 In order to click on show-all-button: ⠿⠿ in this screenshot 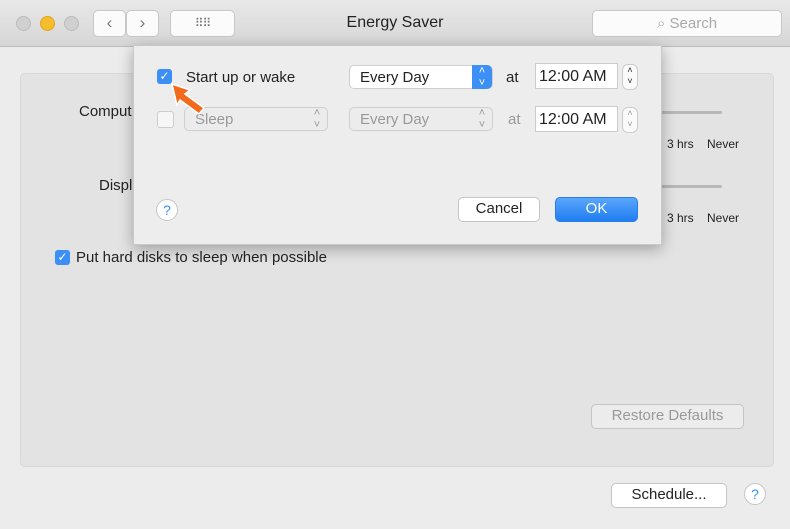, I will do `click(202, 23)`.